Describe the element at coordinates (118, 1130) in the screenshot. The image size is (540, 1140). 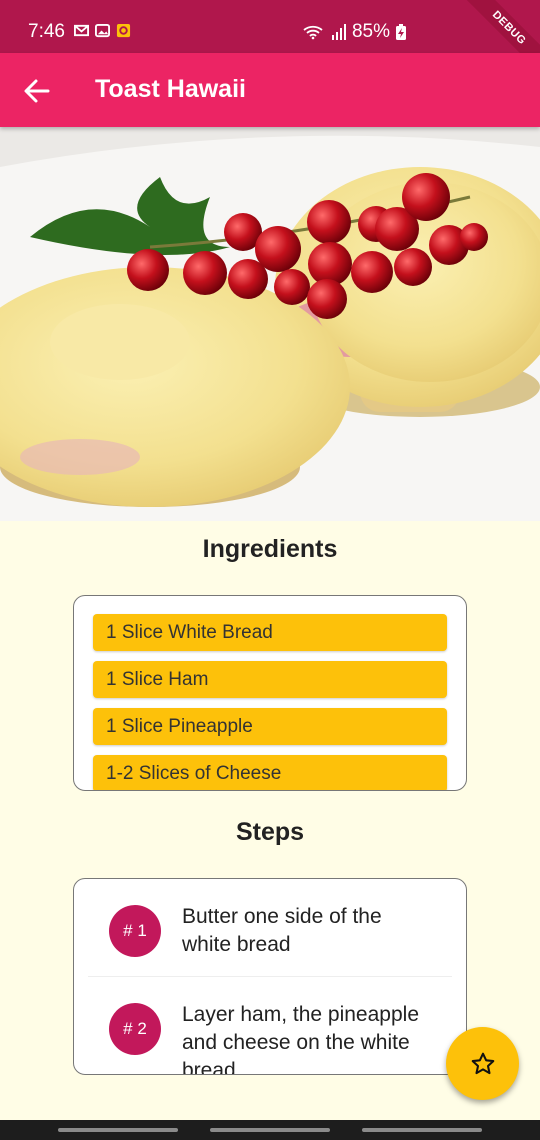
I see `nav-back-pill` at that location.